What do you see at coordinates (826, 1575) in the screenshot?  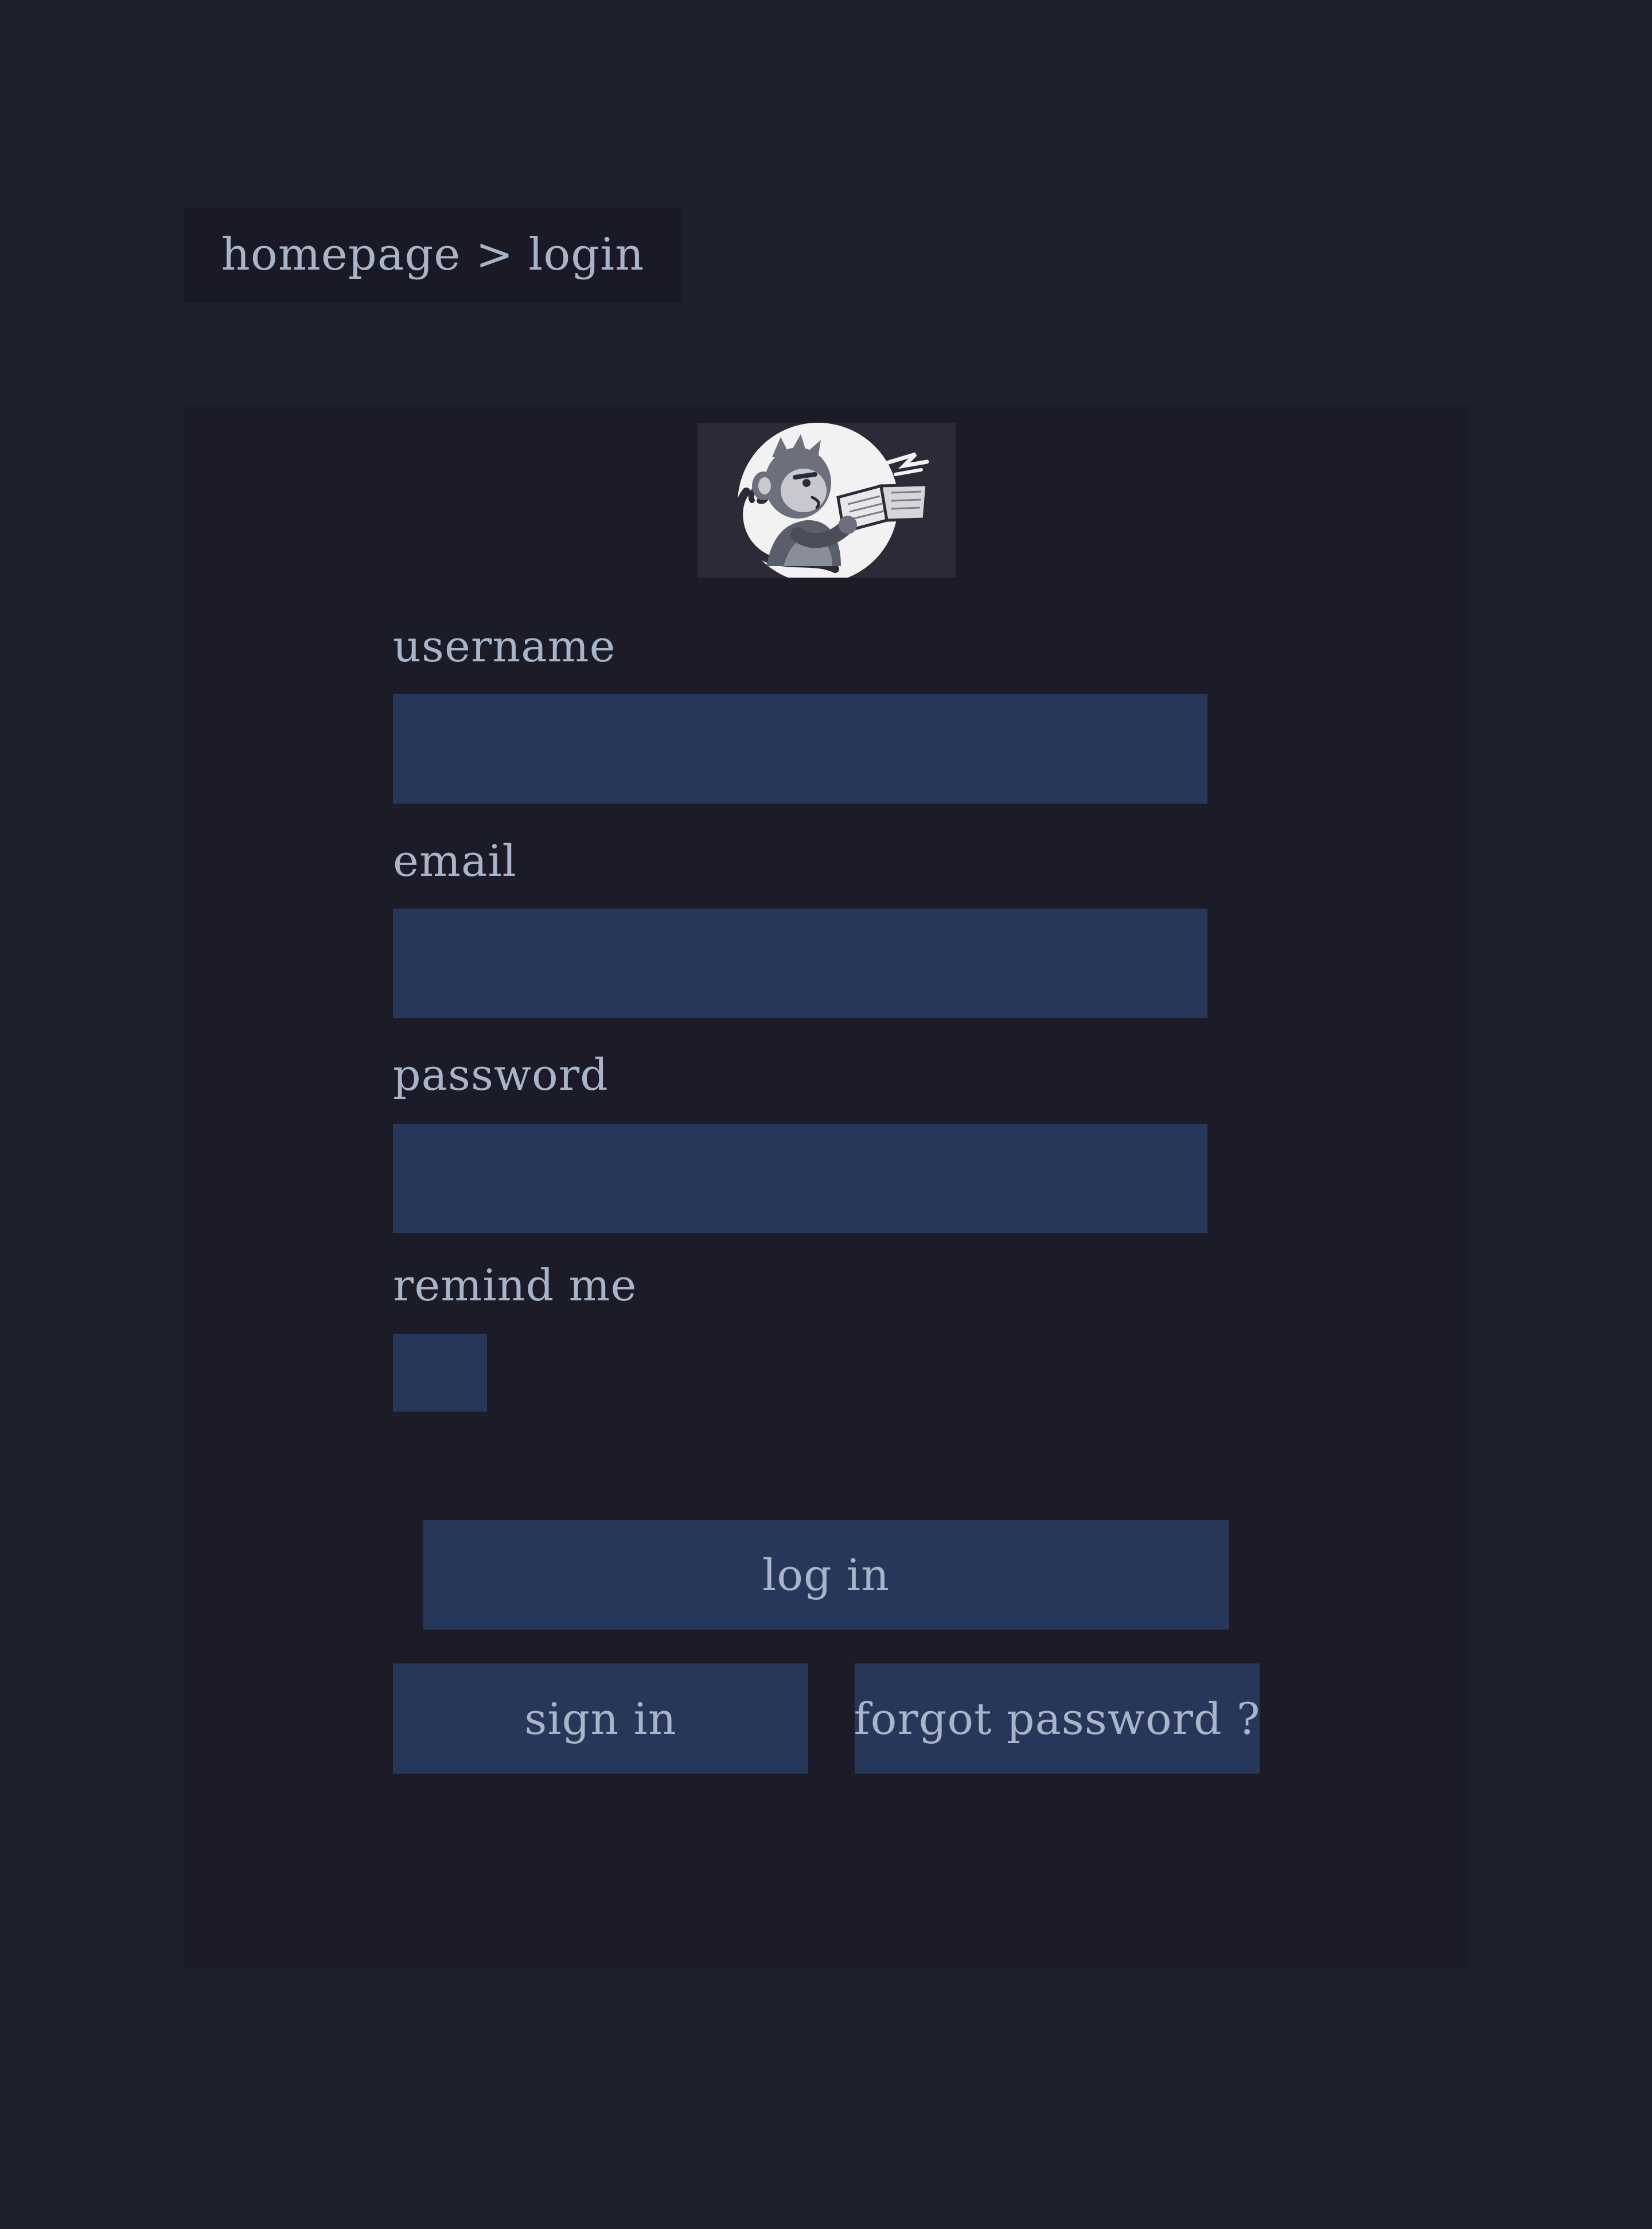 I see `log-in-button: log in` at bounding box center [826, 1575].